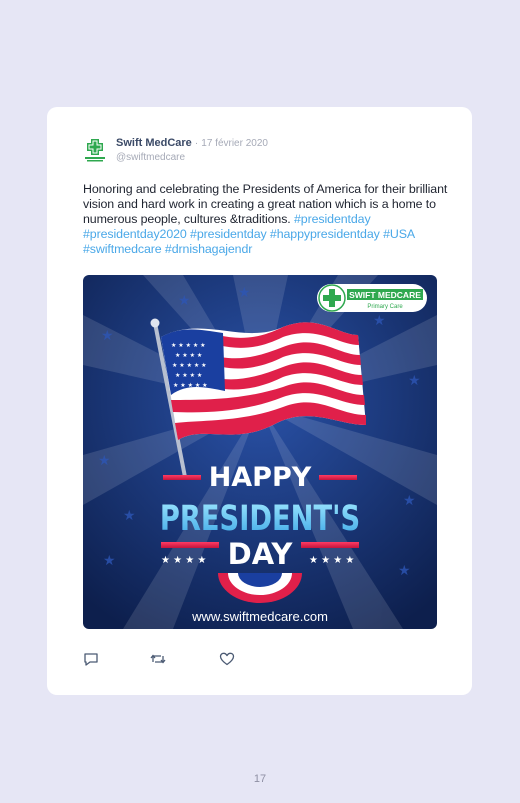  I want to click on headline-day: DAY, so click(261, 554).